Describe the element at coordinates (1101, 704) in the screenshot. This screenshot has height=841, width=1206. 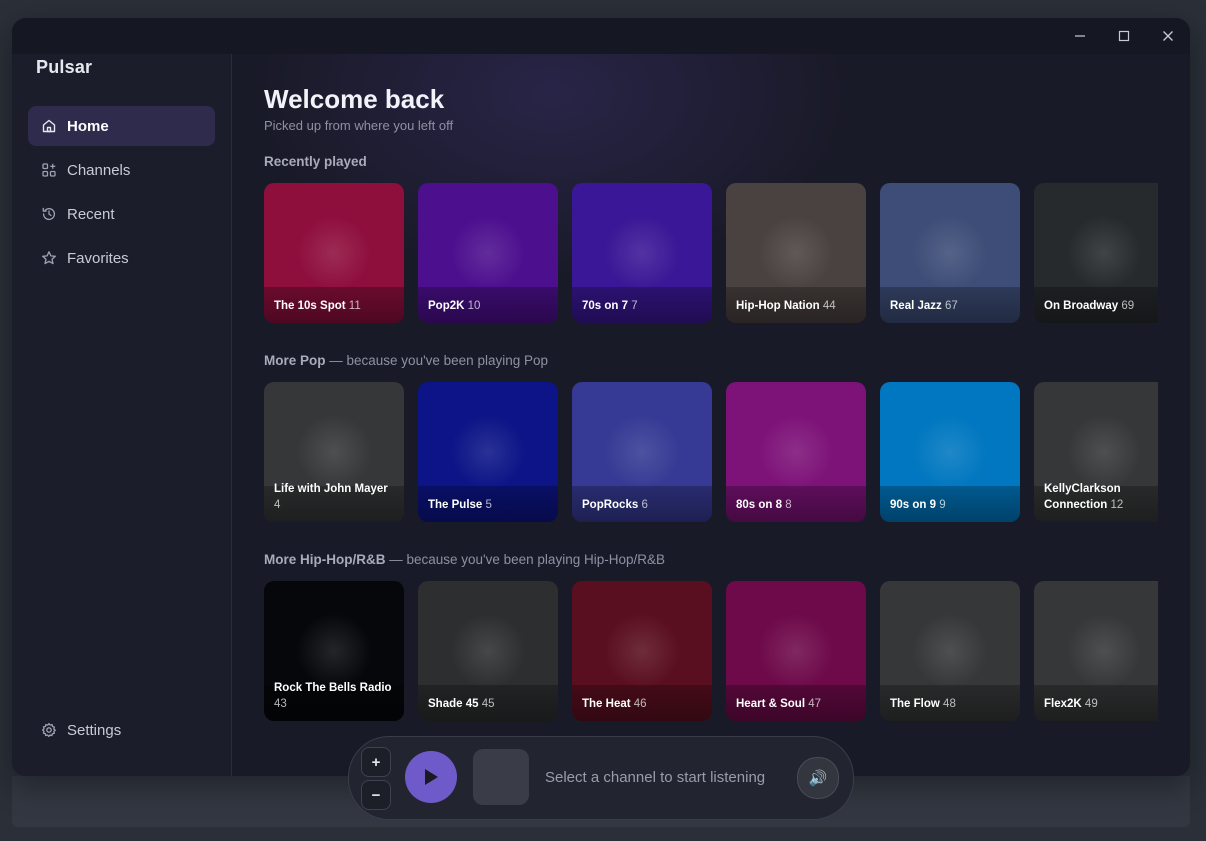
I see `card-caption: Flex2K 49` at that location.